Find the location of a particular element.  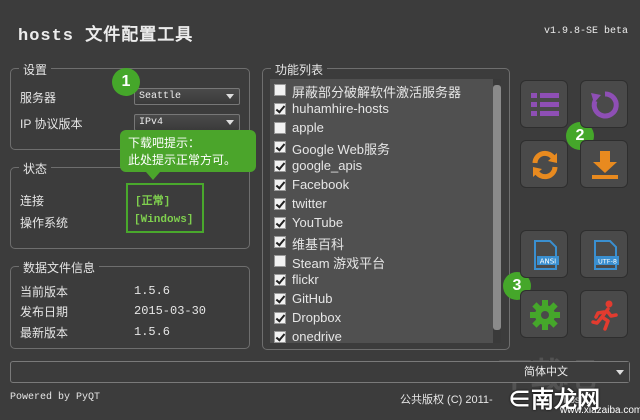

export-ansi-button: ANSI is located at coordinates (544, 254).